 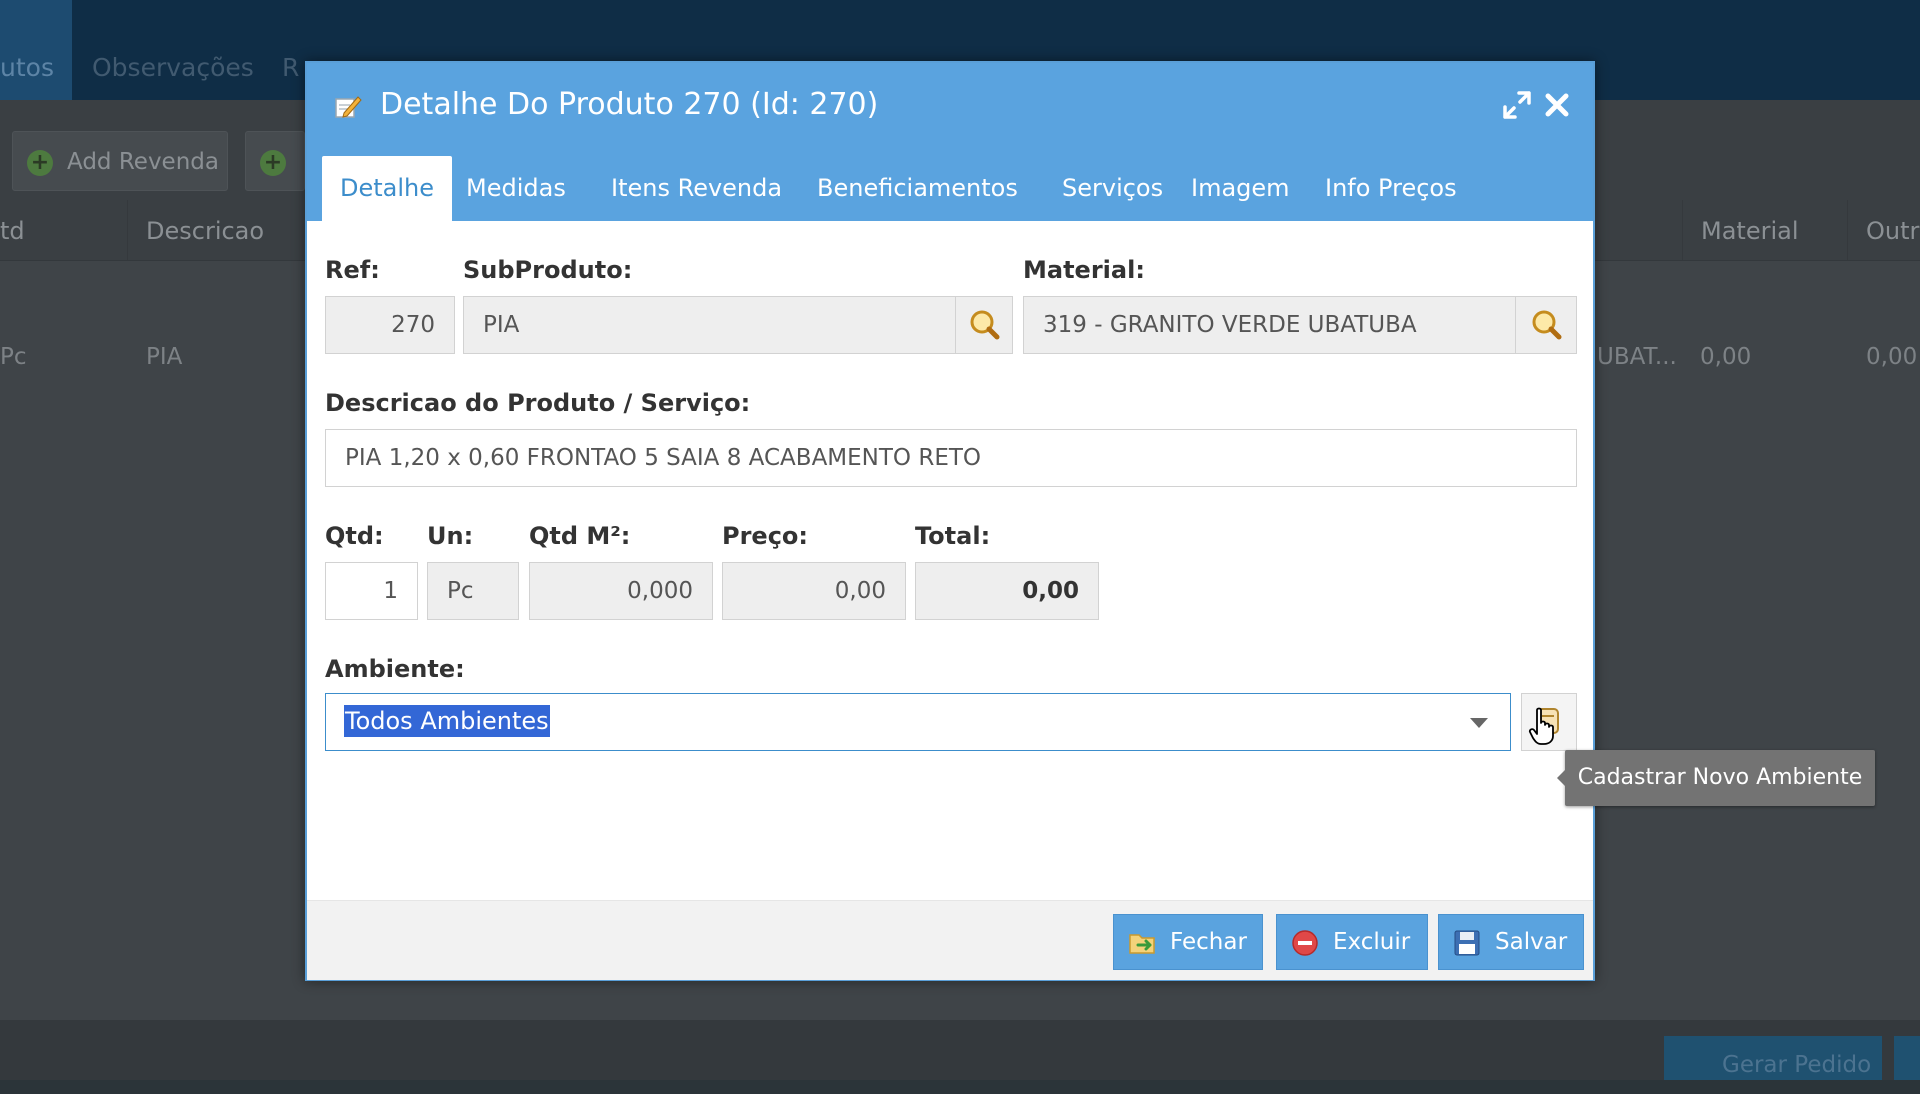 I want to click on excluir-button: Excluir, so click(x=1352, y=942).